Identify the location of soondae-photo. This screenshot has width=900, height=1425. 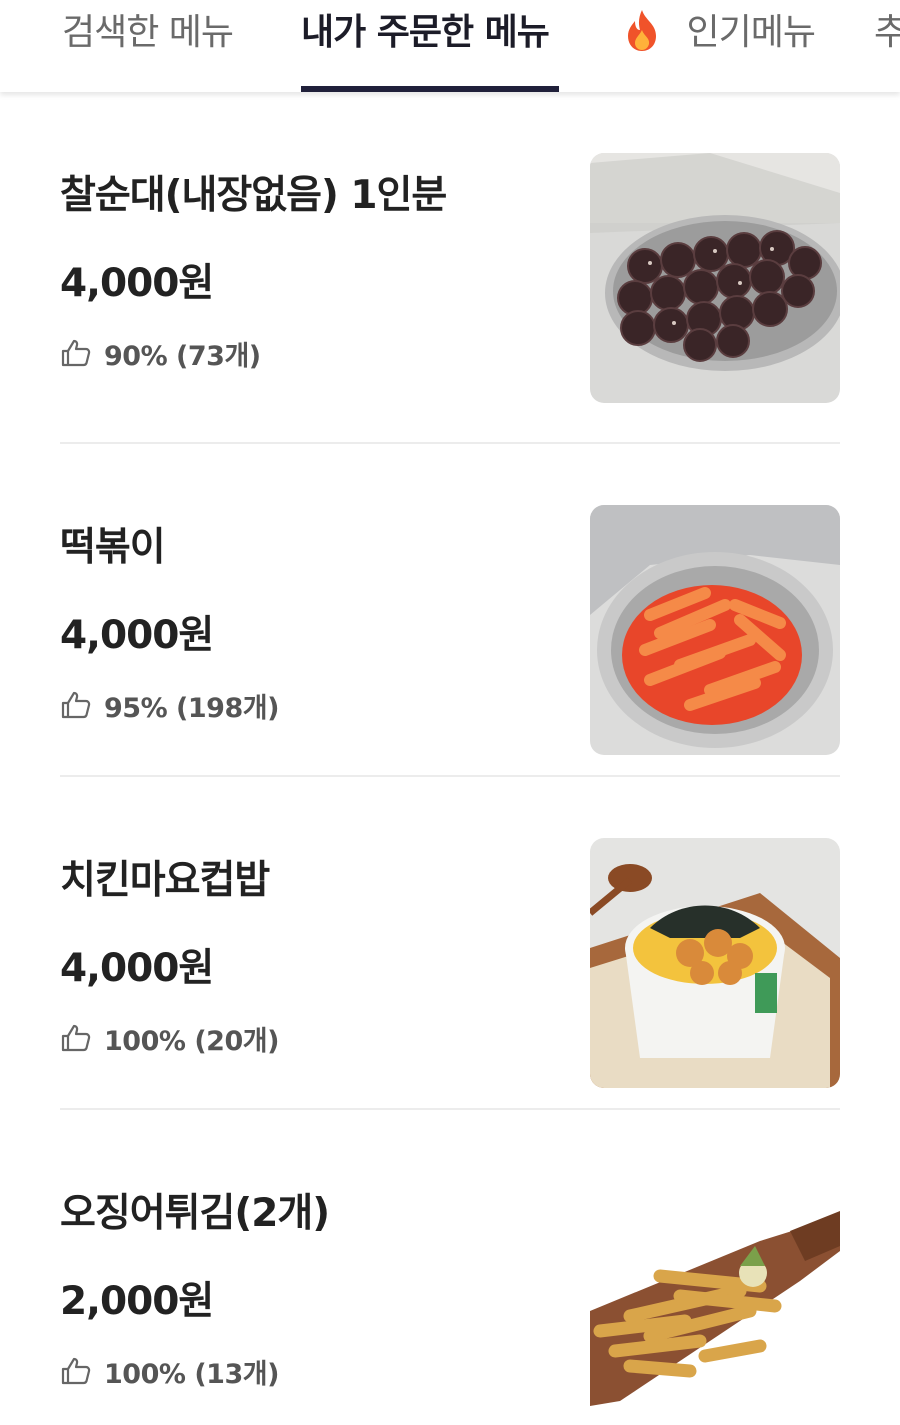
(715, 278).